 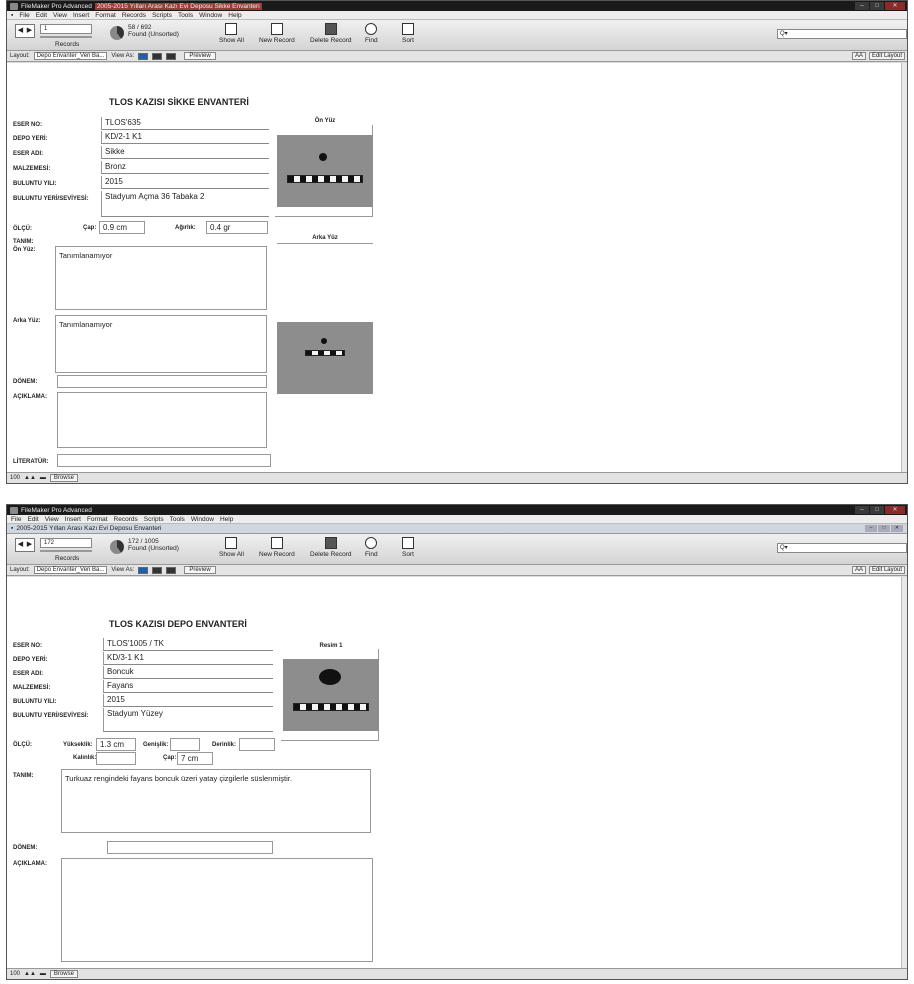 I want to click on derinlik-field, so click(x=257, y=744).